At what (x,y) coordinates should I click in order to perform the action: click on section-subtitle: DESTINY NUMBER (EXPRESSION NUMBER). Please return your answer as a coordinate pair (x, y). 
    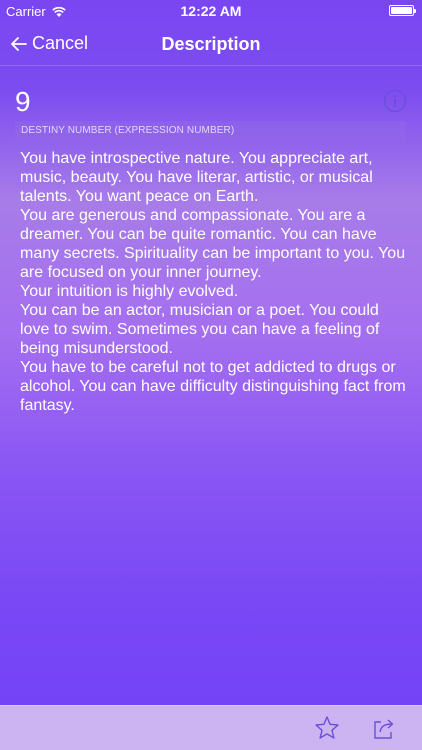
    Looking at the image, I should click on (210, 131).